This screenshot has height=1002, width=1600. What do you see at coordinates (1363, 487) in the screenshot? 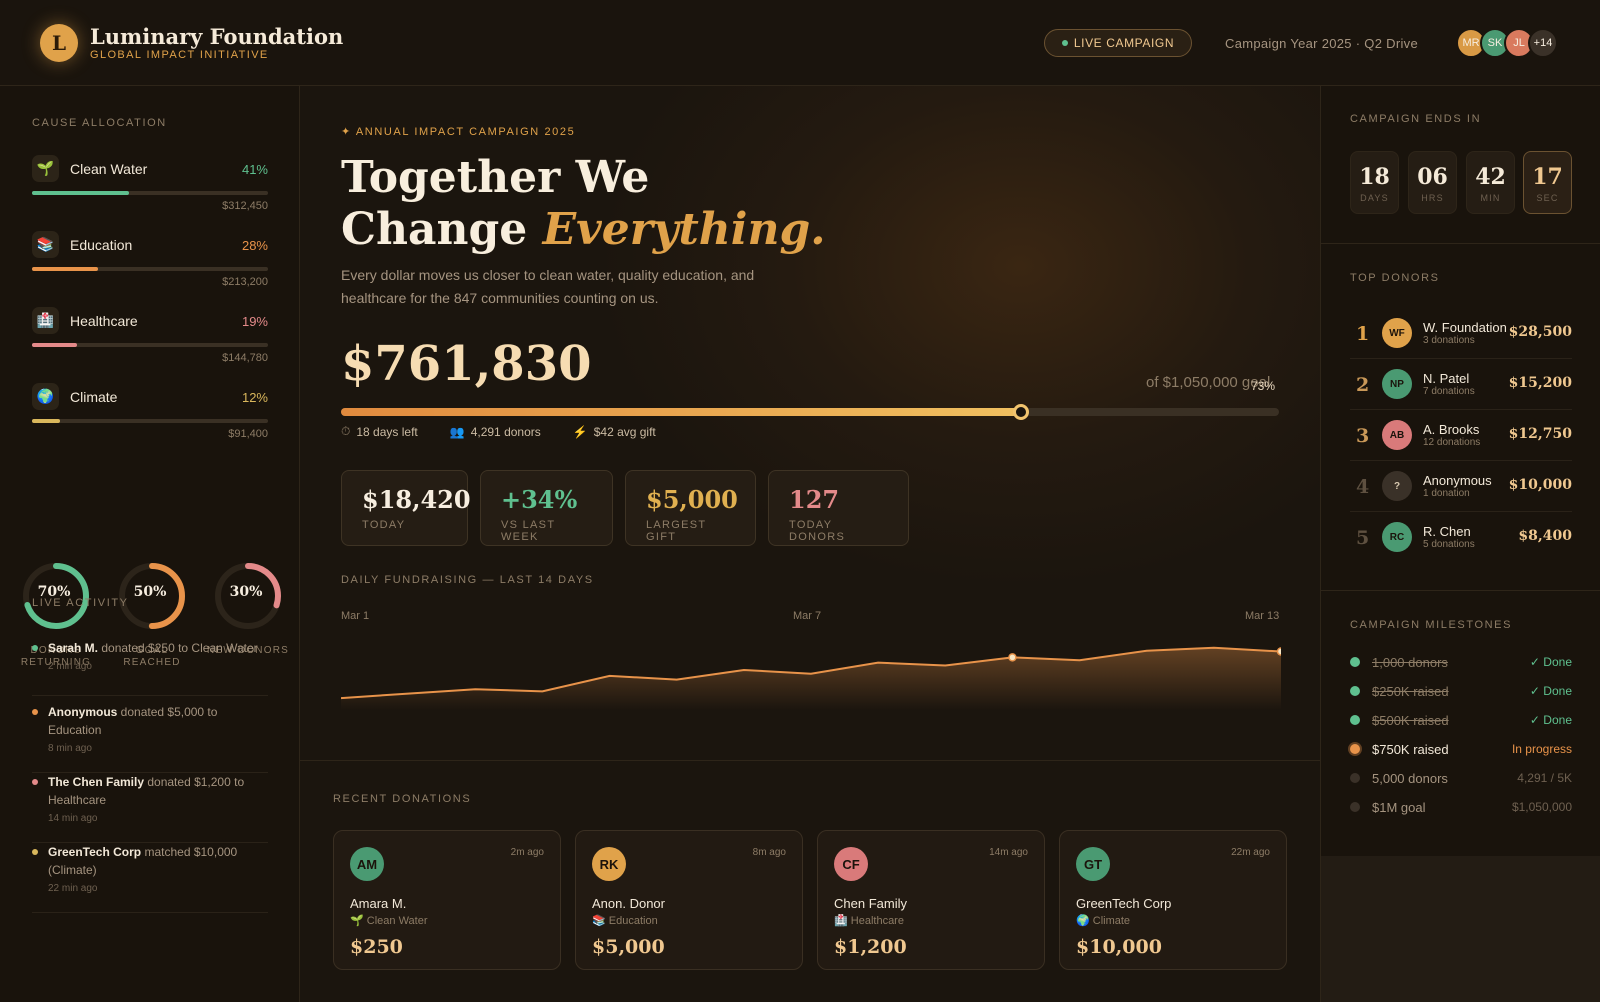
I see `donor-rank: 4` at bounding box center [1363, 487].